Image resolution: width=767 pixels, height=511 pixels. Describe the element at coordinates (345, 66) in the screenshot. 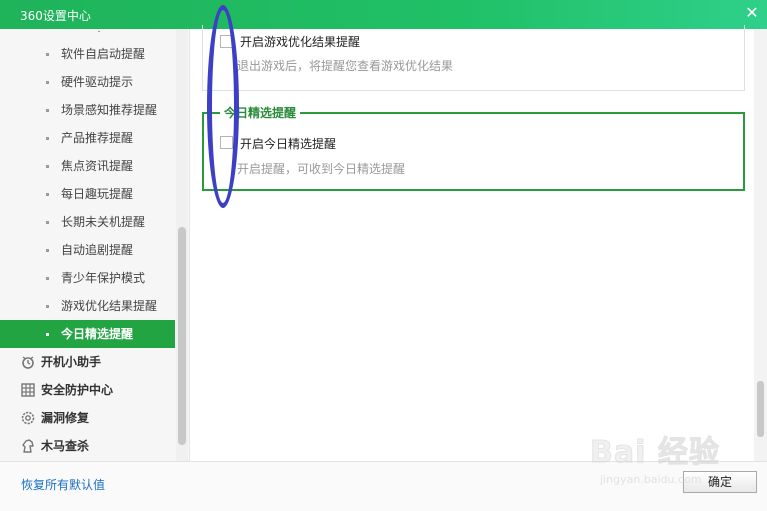

I see `game-optimize-option-desc: 退出游戏后，将提醒您查看游戏优化结果` at that location.